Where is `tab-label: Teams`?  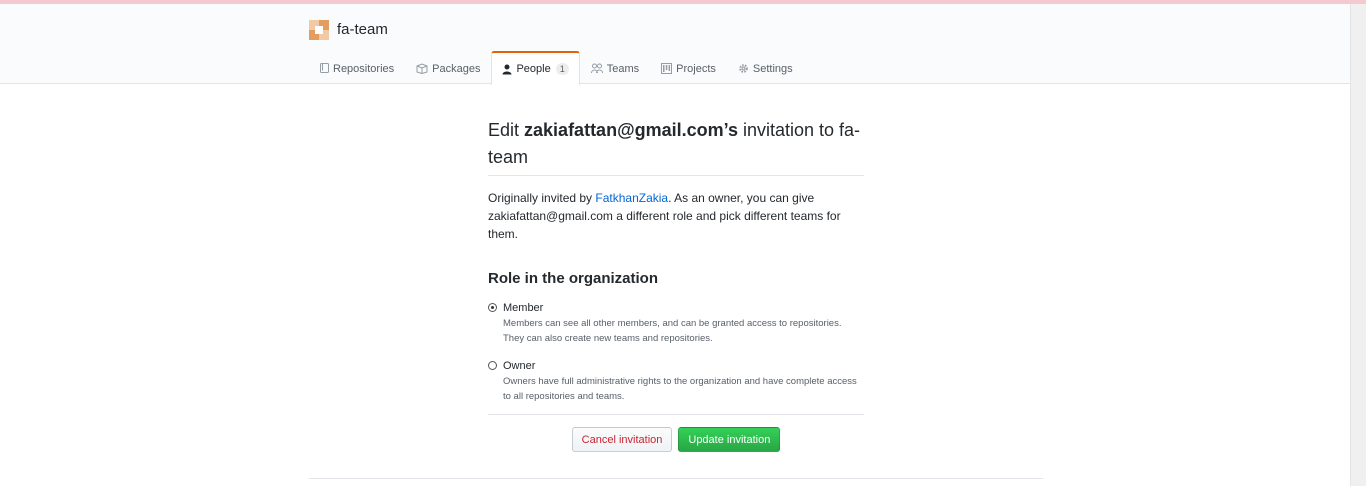 tab-label: Teams is located at coordinates (623, 68).